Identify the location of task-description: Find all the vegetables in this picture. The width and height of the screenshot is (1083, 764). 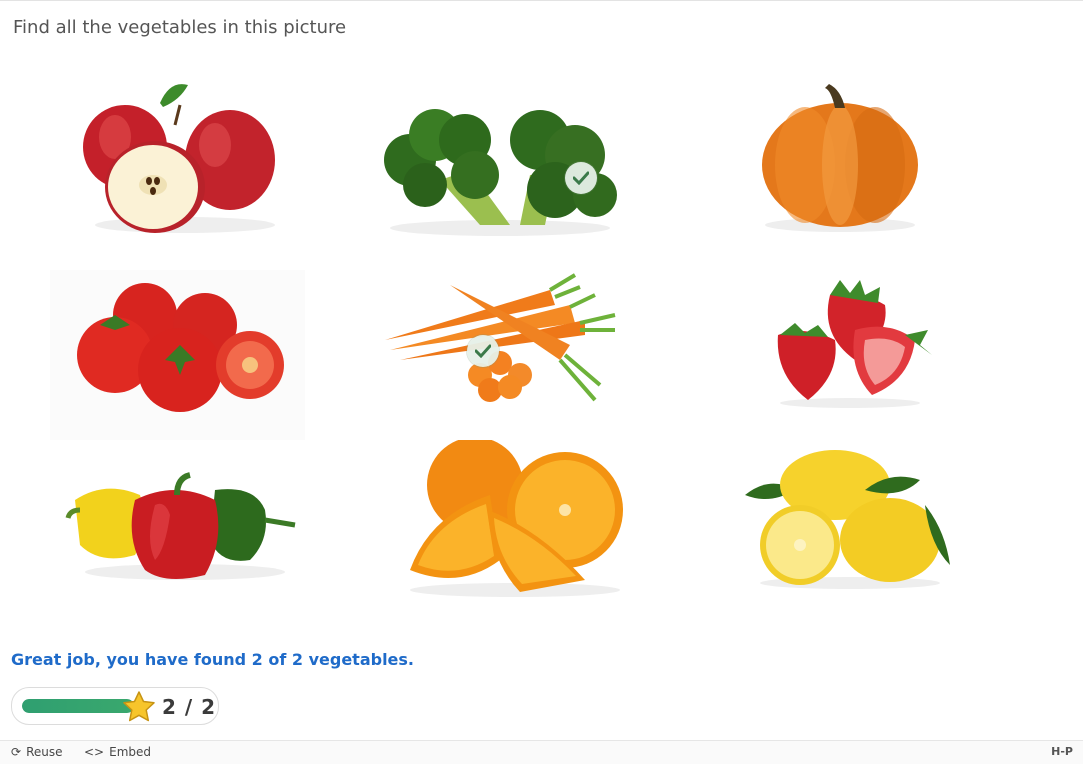
(180, 27).